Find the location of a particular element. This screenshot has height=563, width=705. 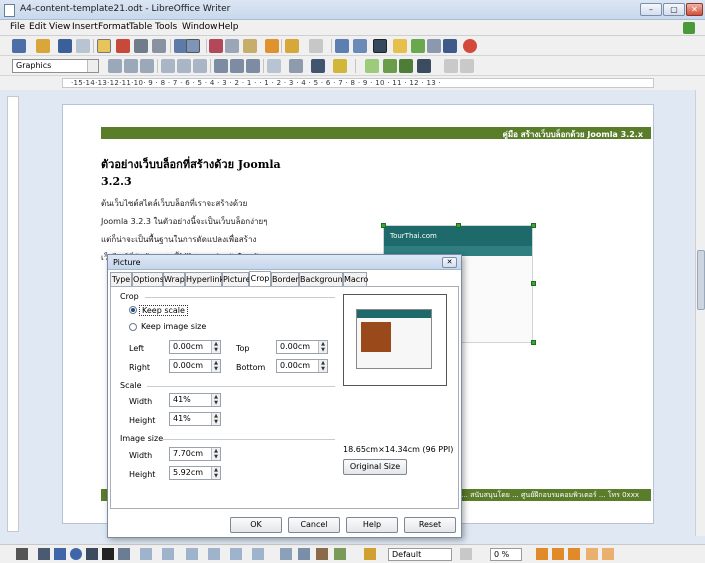

align-right-icon is located at coordinates (200, 66).